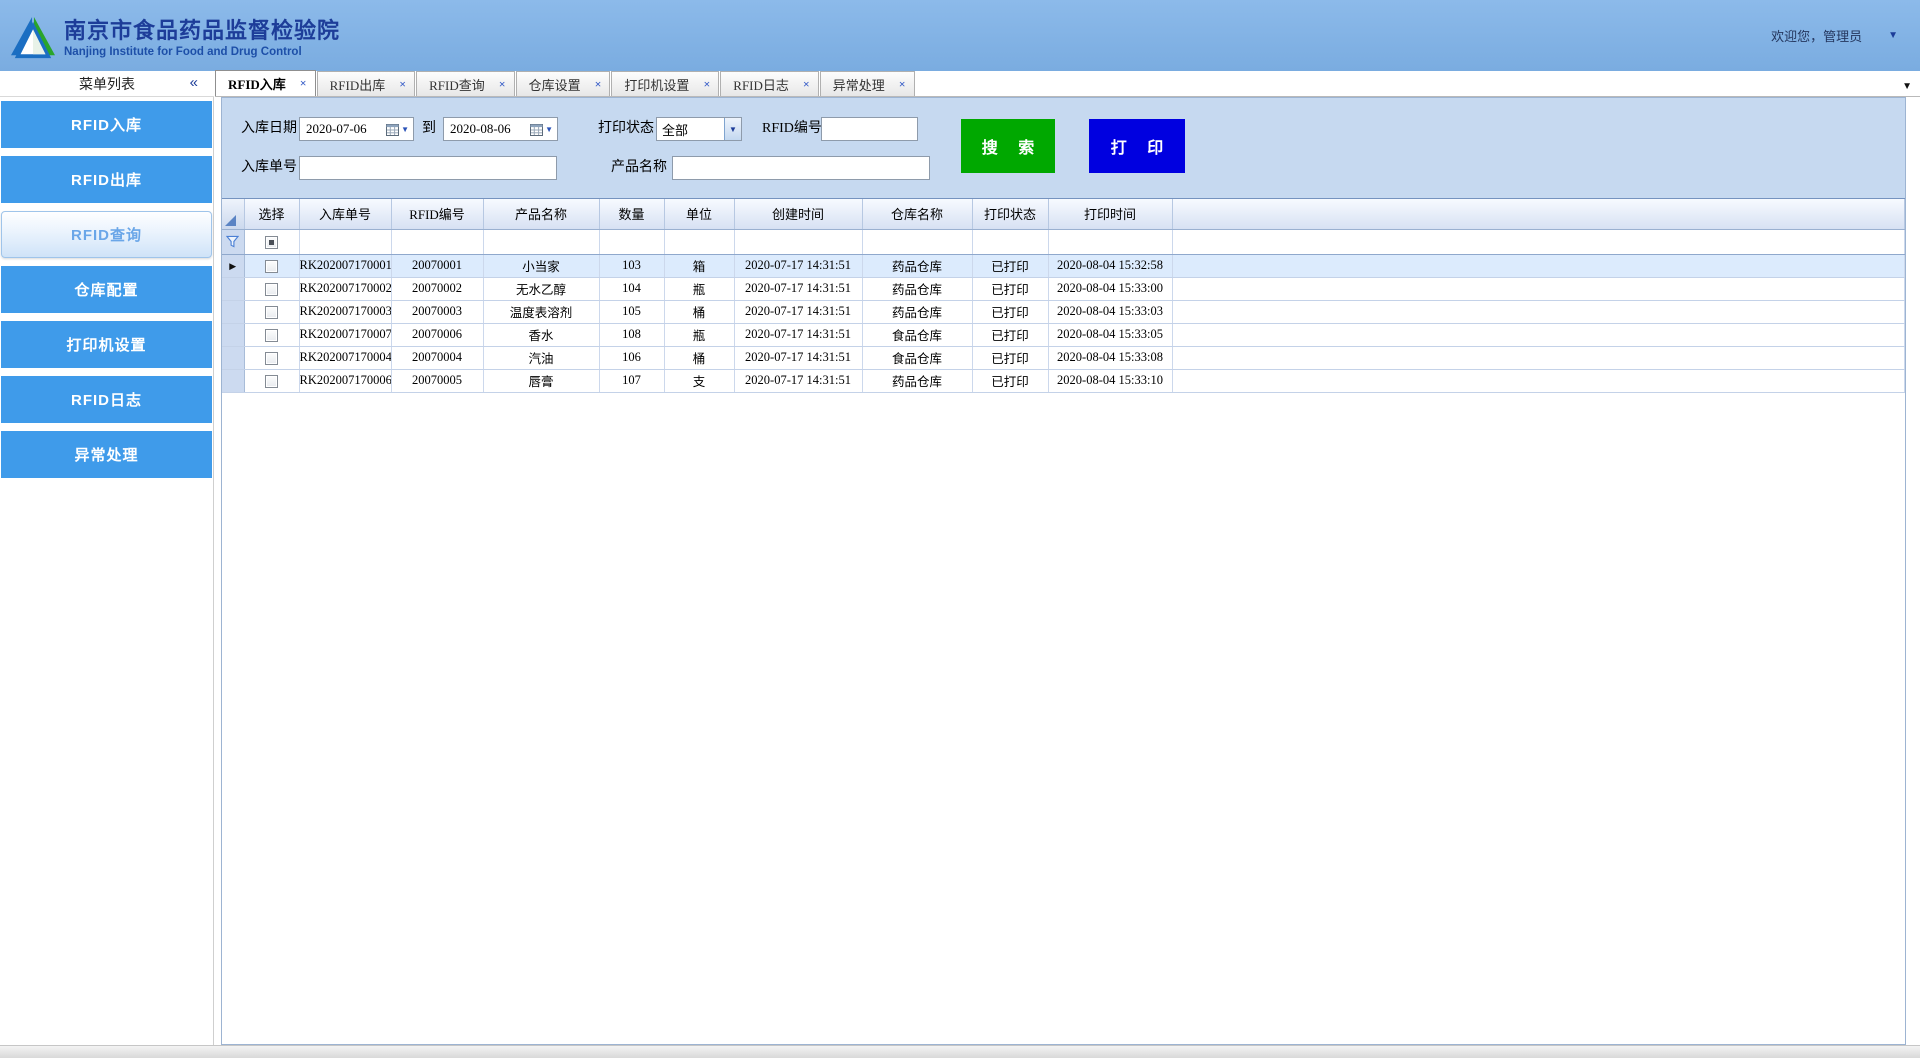 The height and width of the screenshot is (1058, 1920). I want to click on order-input, so click(428, 168).